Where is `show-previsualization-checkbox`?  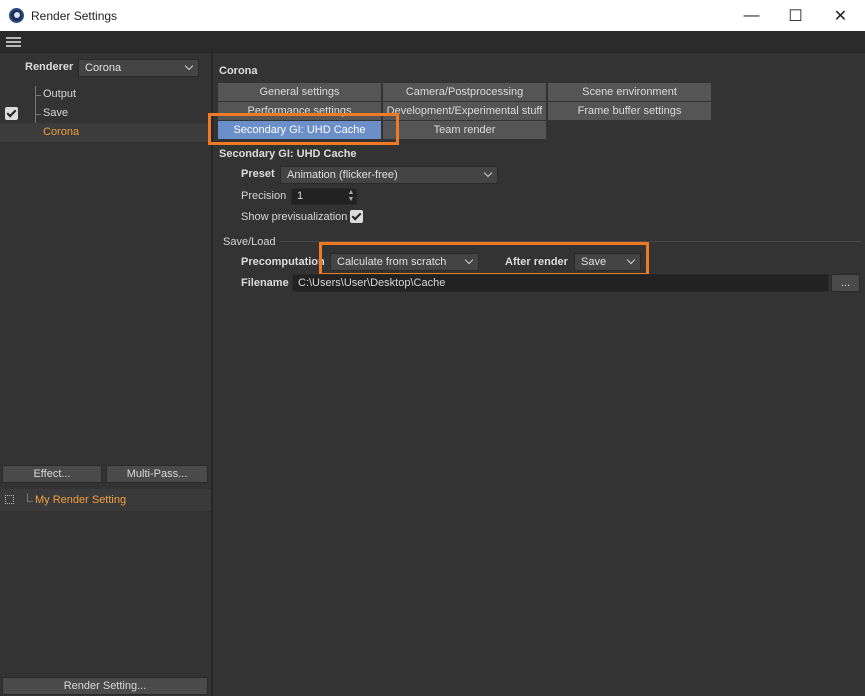
show-previsualization-checkbox is located at coordinates (356, 216).